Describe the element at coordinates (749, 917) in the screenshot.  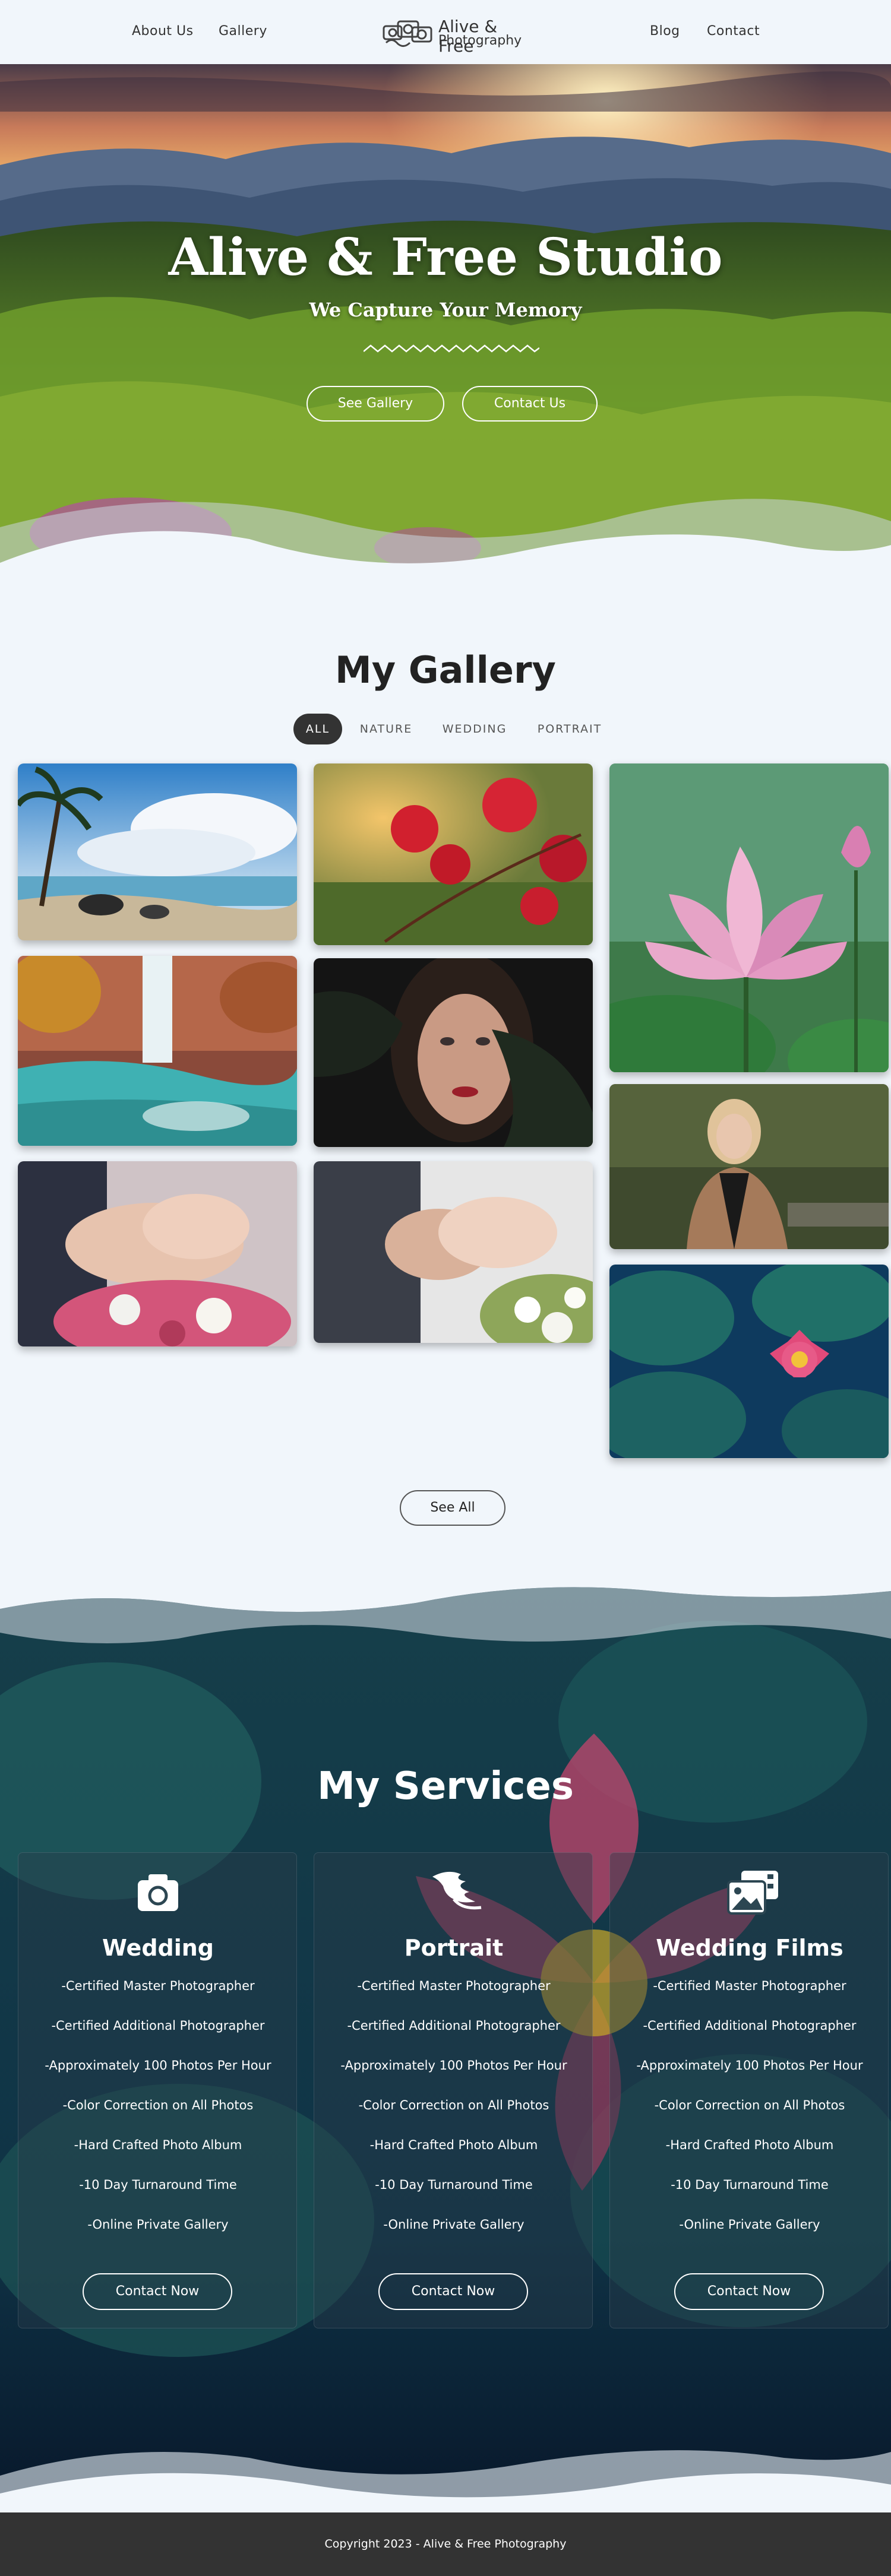
I see `gallery-item-lotus` at that location.